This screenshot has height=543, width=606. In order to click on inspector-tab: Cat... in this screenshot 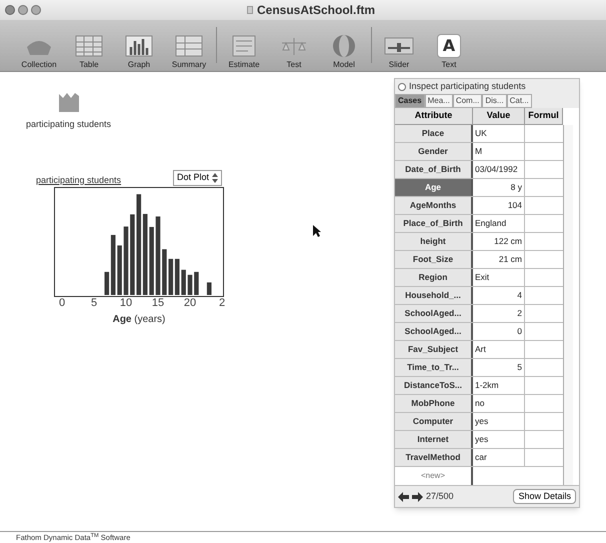, I will do `click(519, 101)`.